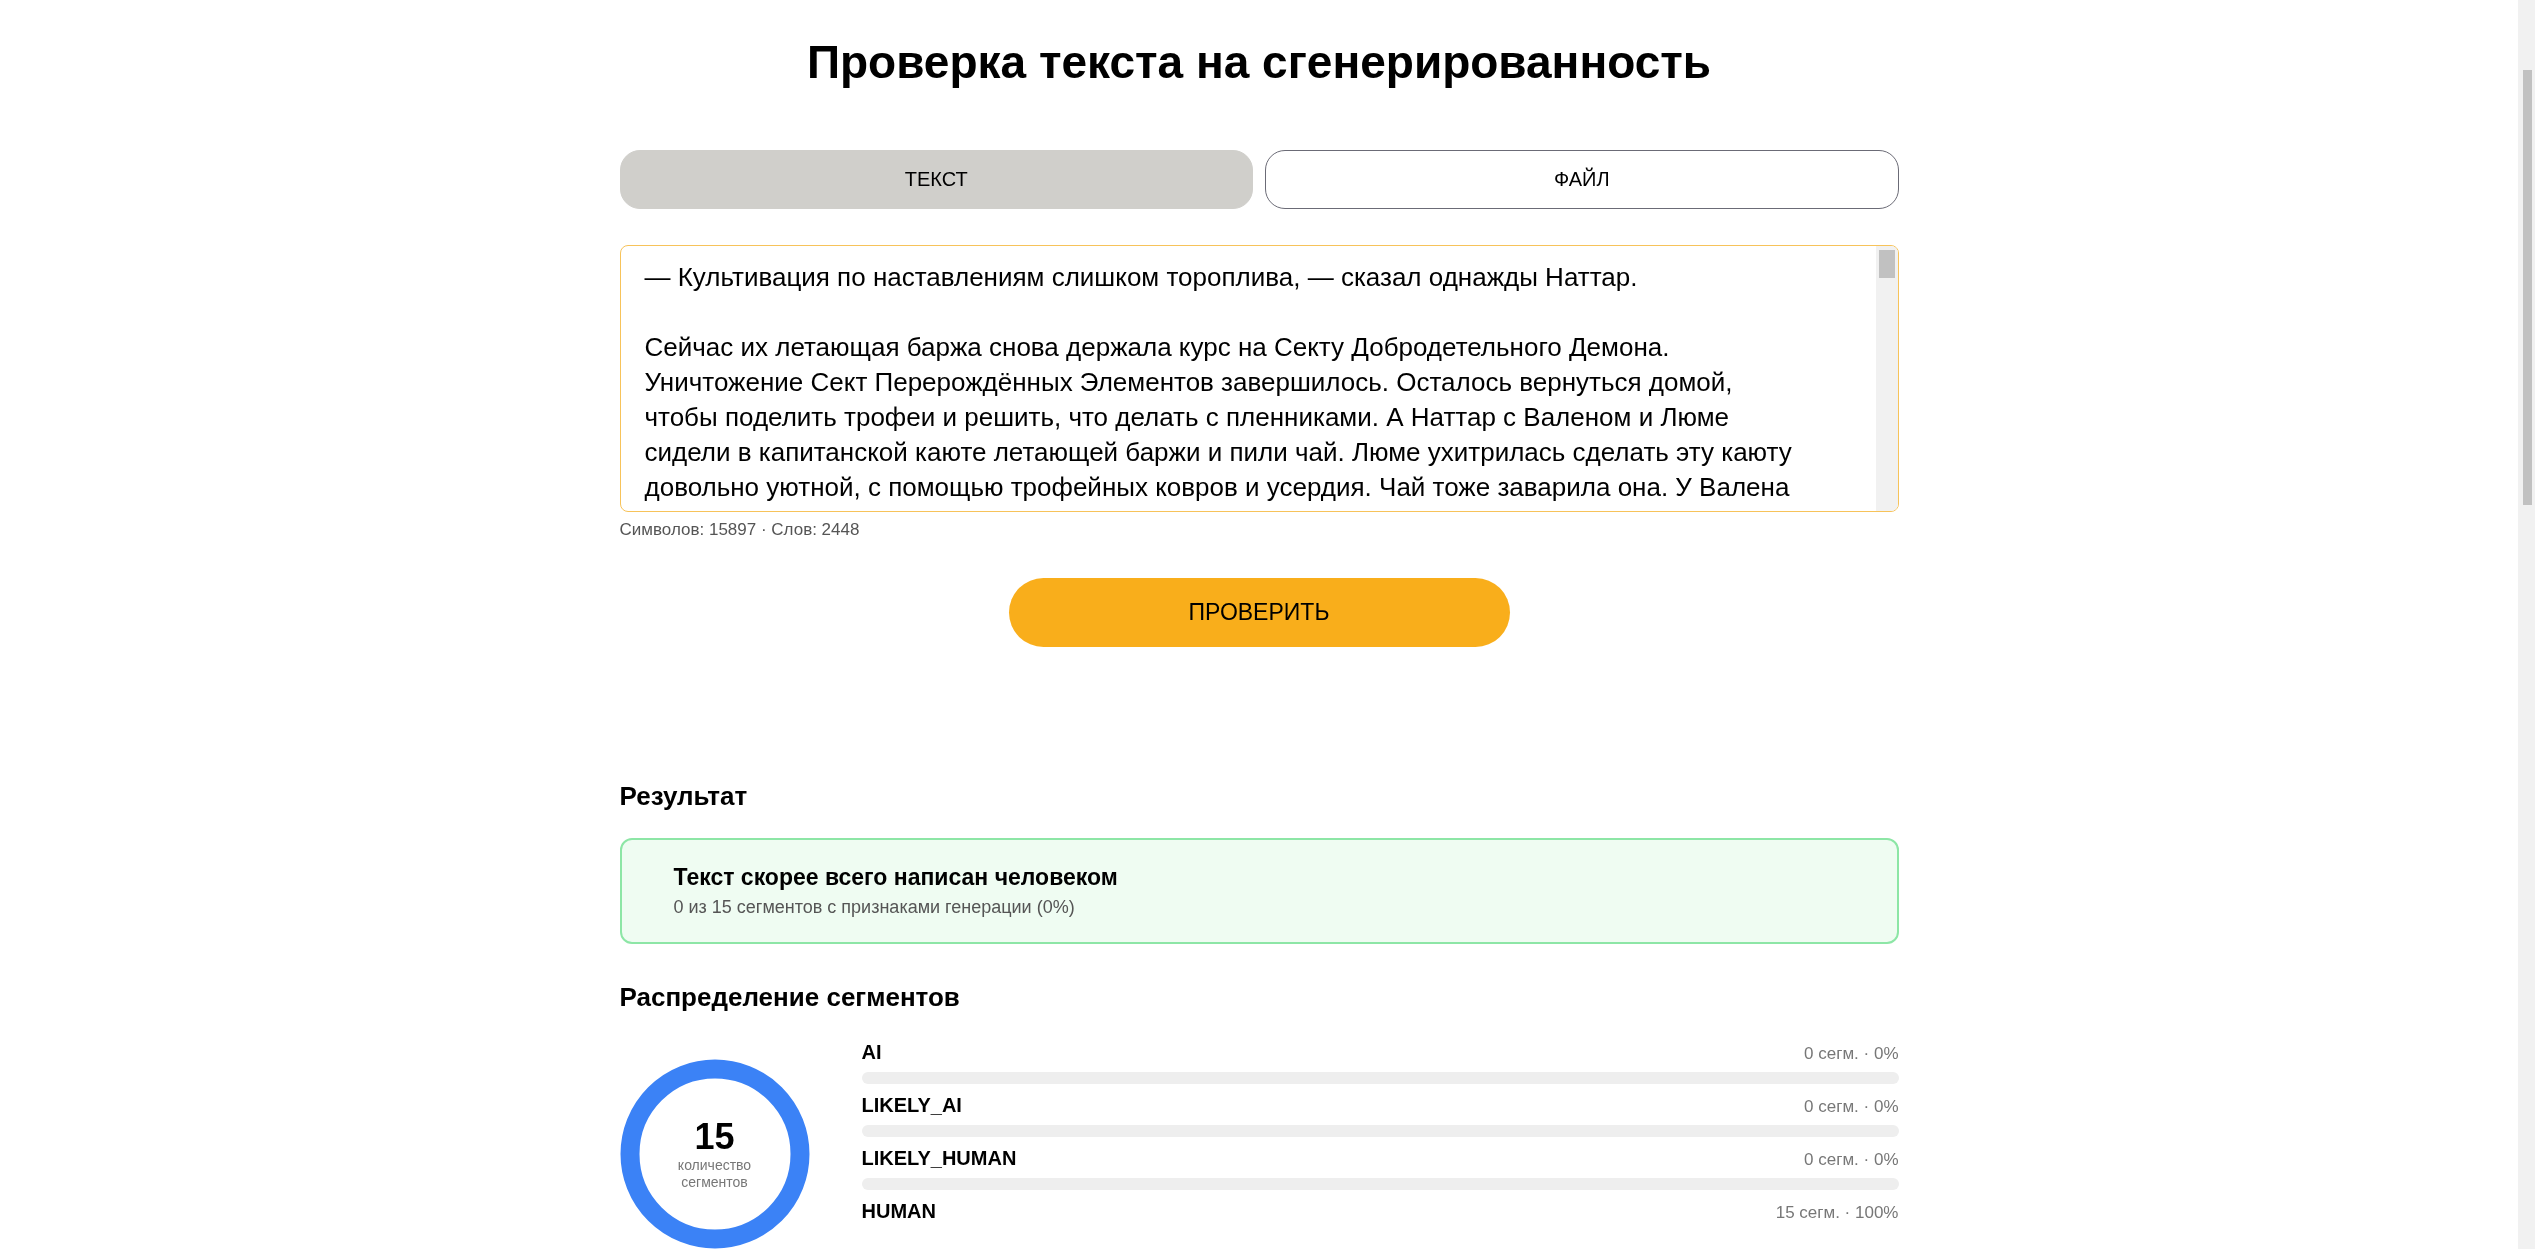 The height and width of the screenshot is (1249, 2535). What do you see at coordinates (2526, 624) in the screenshot?
I see `page-scrollbar` at bounding box center [2526, 624].